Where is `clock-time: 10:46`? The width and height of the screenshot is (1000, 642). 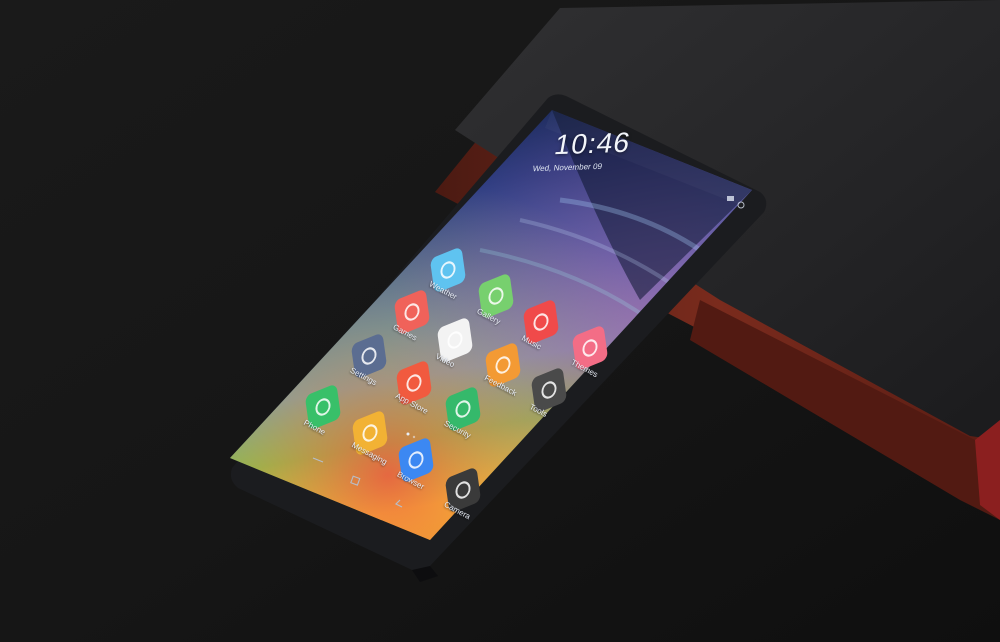 clock-time: 10:46 is located at coordinates (593, 143).